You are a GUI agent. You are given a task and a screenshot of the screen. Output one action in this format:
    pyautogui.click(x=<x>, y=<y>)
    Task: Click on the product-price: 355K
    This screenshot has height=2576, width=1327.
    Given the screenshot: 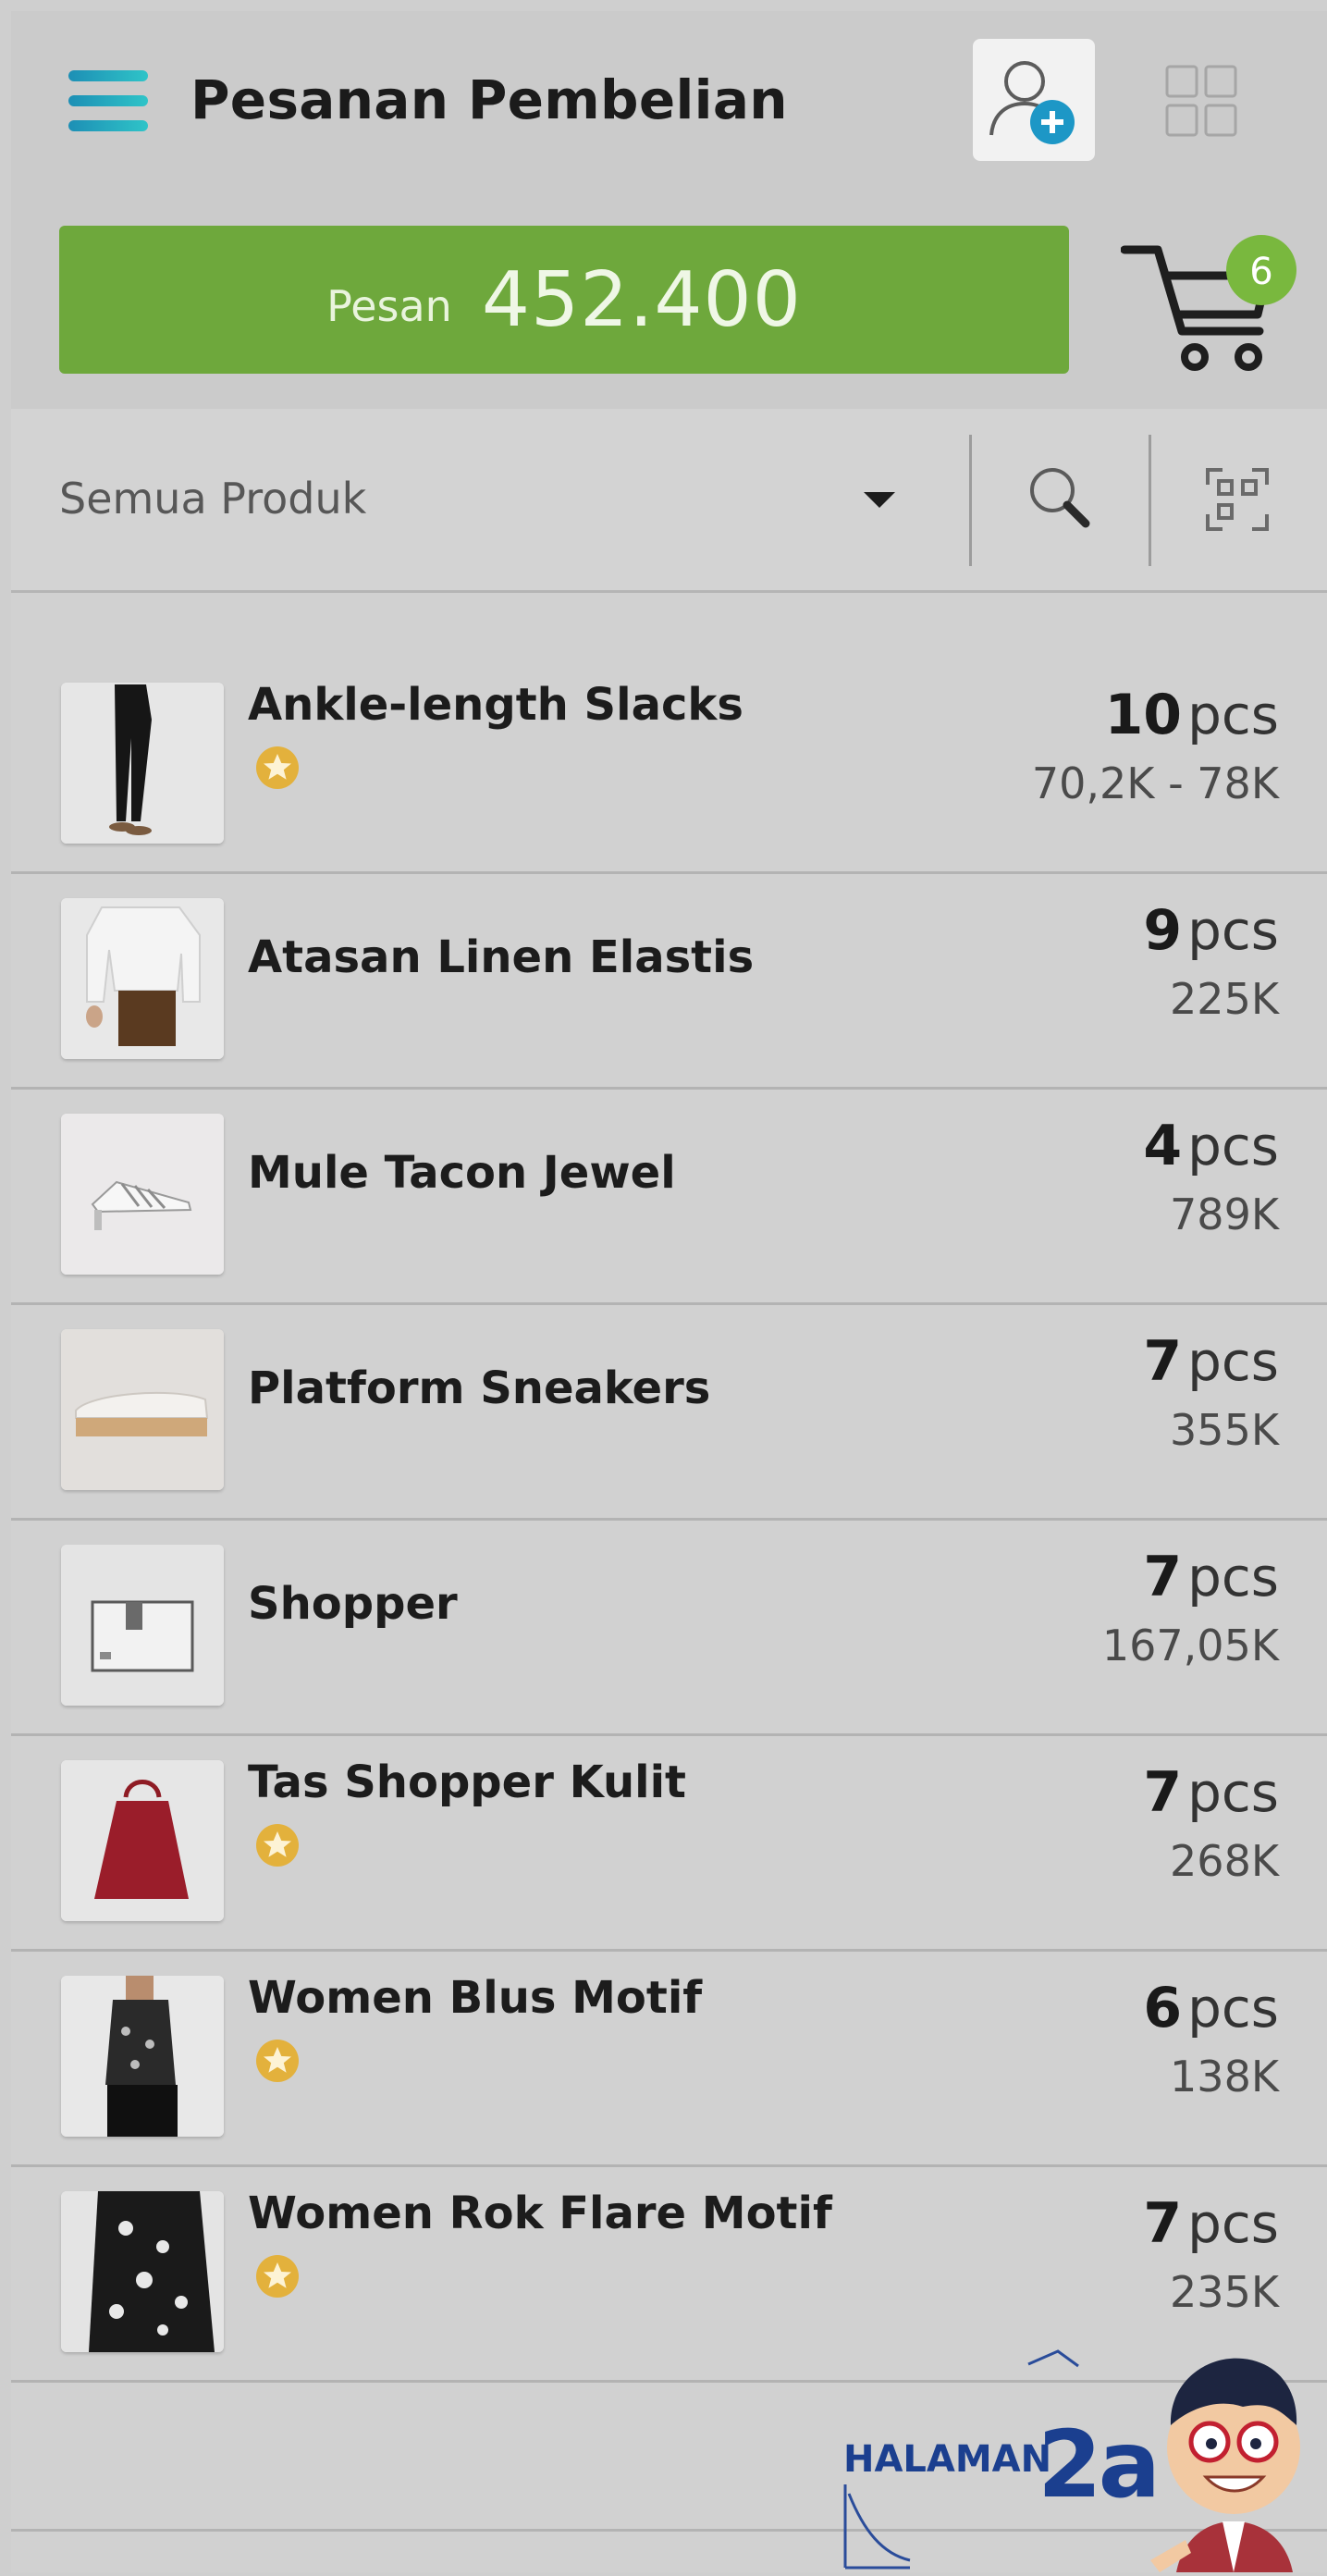 What is the action you would take?
    pyautogui.click(x=1224, y=1430)
    